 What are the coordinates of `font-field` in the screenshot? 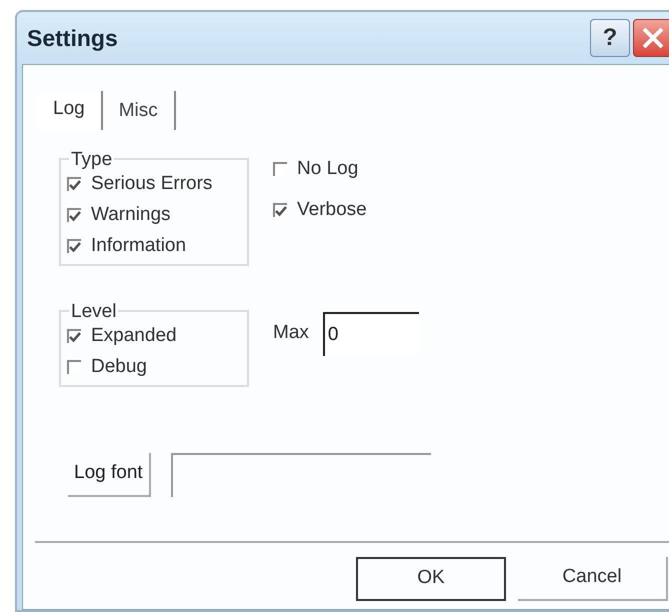 It's located at (300, 474).